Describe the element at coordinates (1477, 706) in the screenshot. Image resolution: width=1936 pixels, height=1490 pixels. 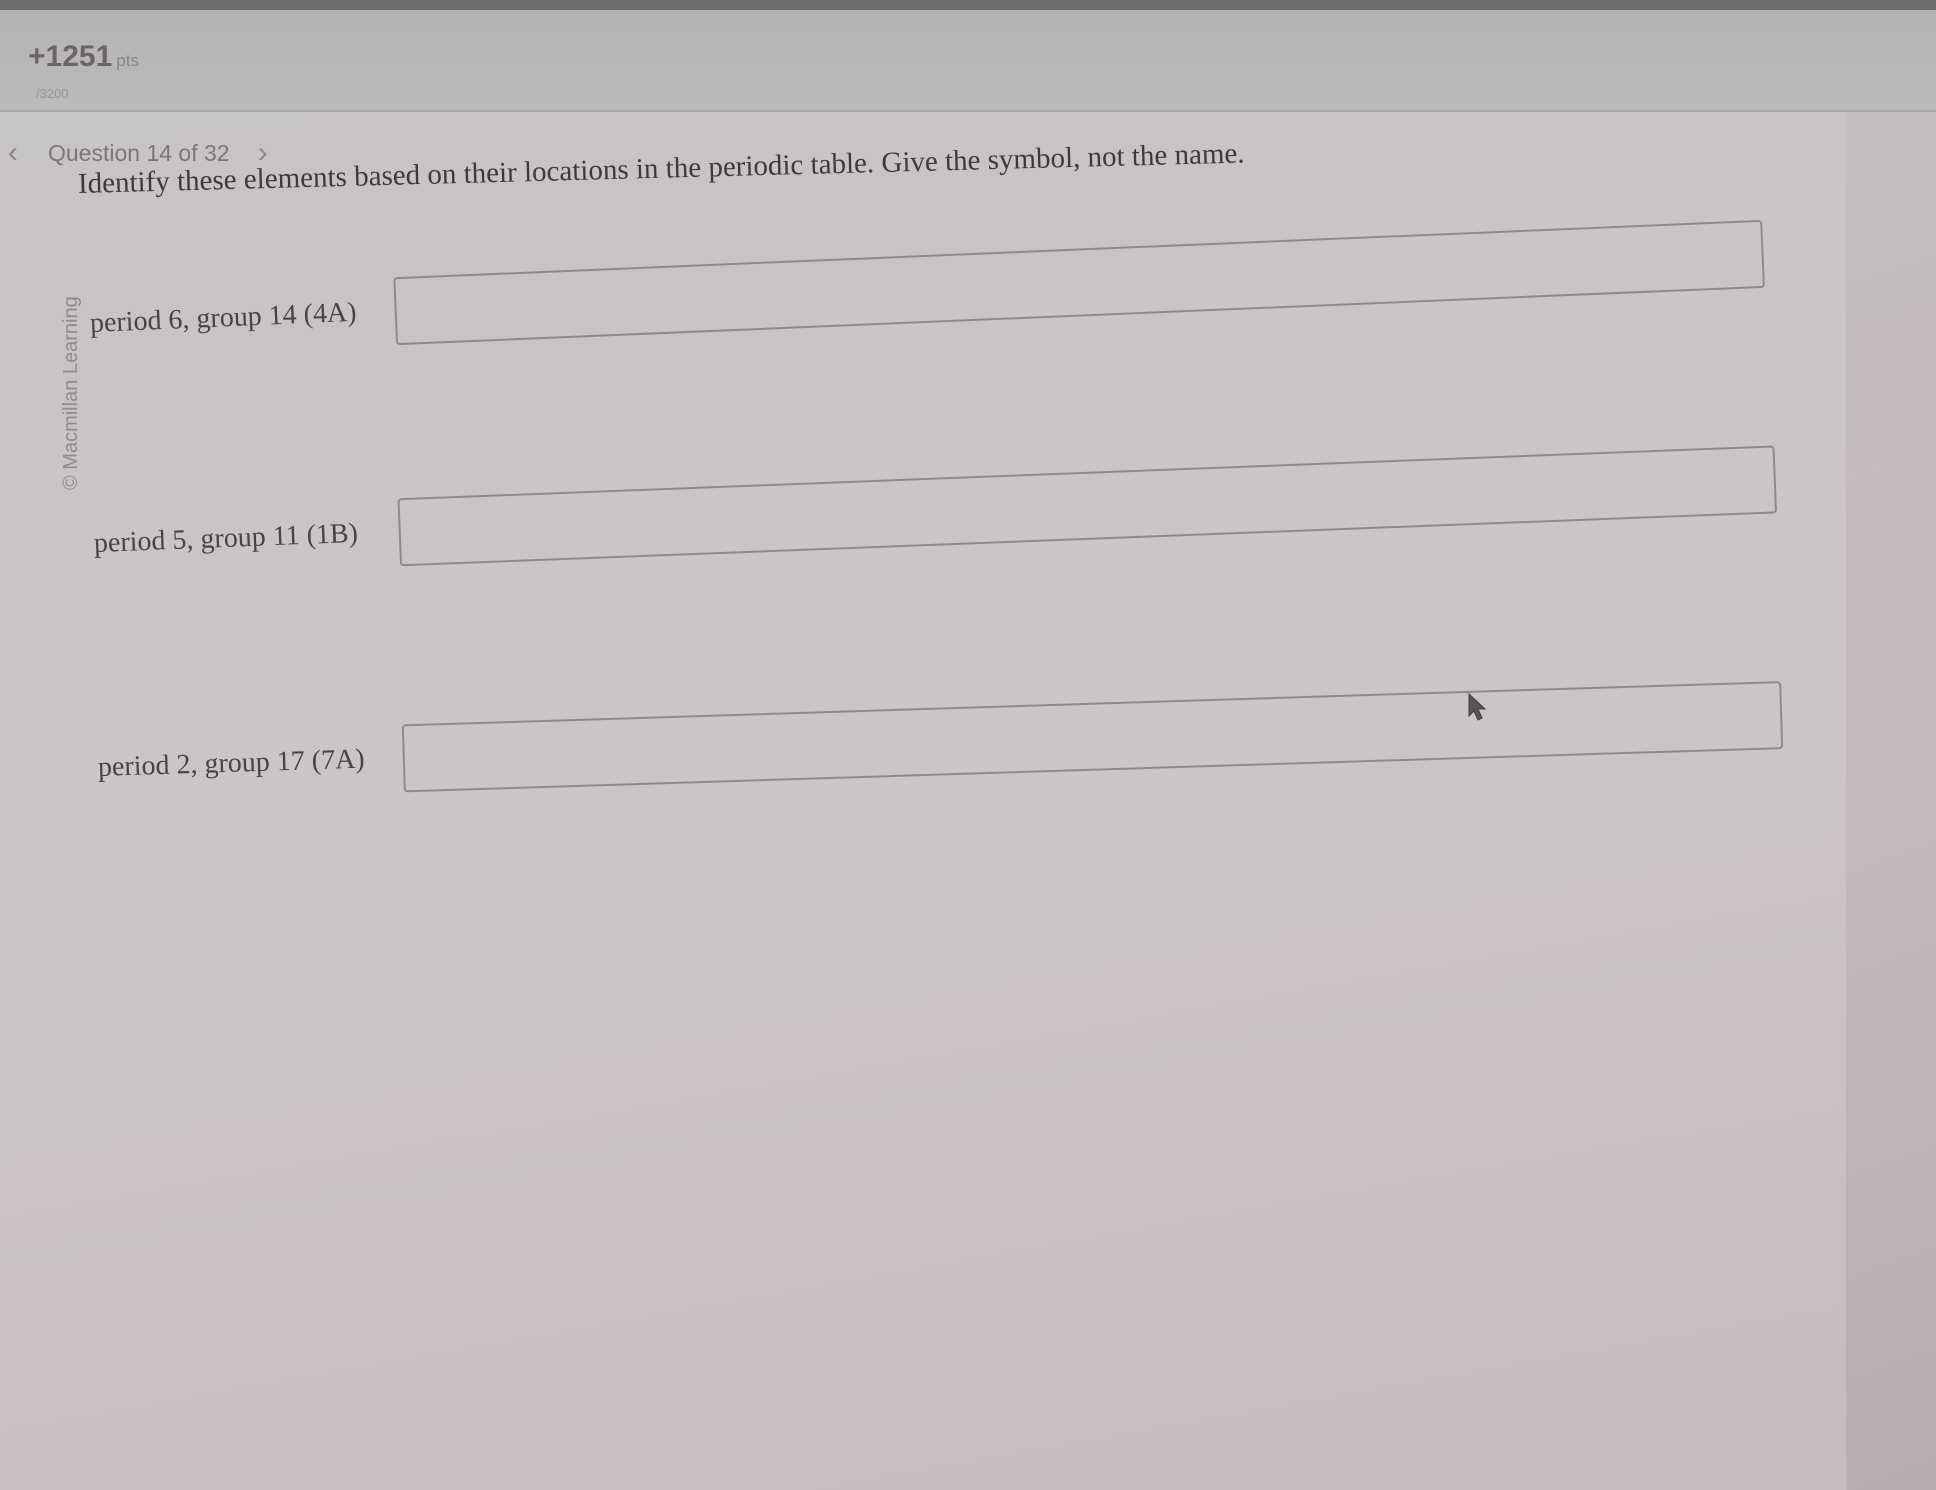
I see `mouse-pointer-icon` at that location.